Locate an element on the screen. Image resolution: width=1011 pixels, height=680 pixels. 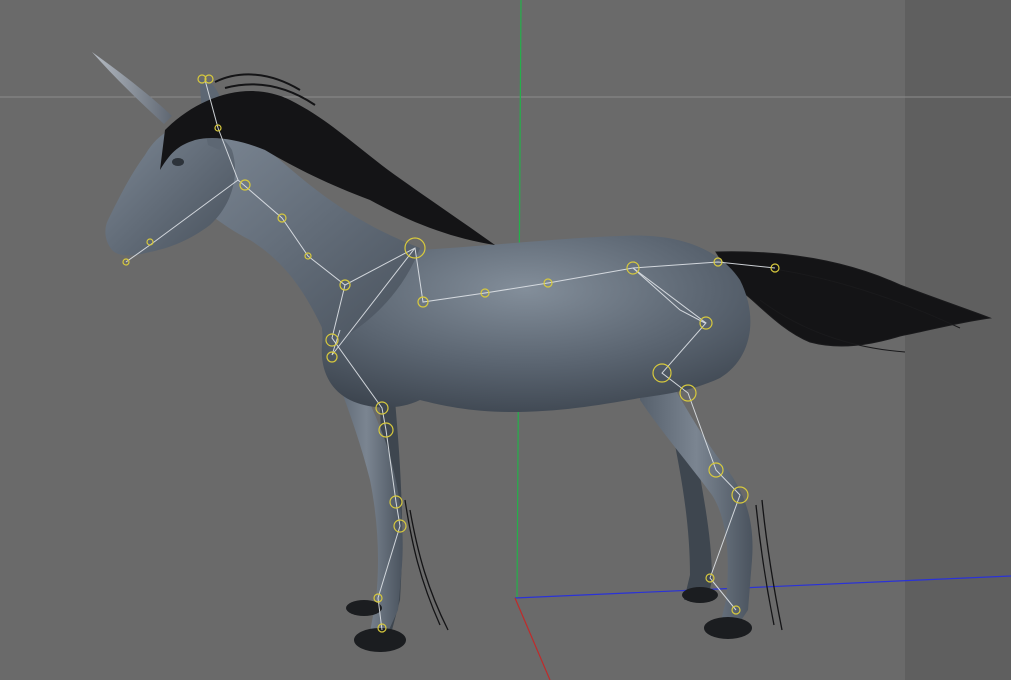
unicorn-horn is located at coordinates (132, 88).